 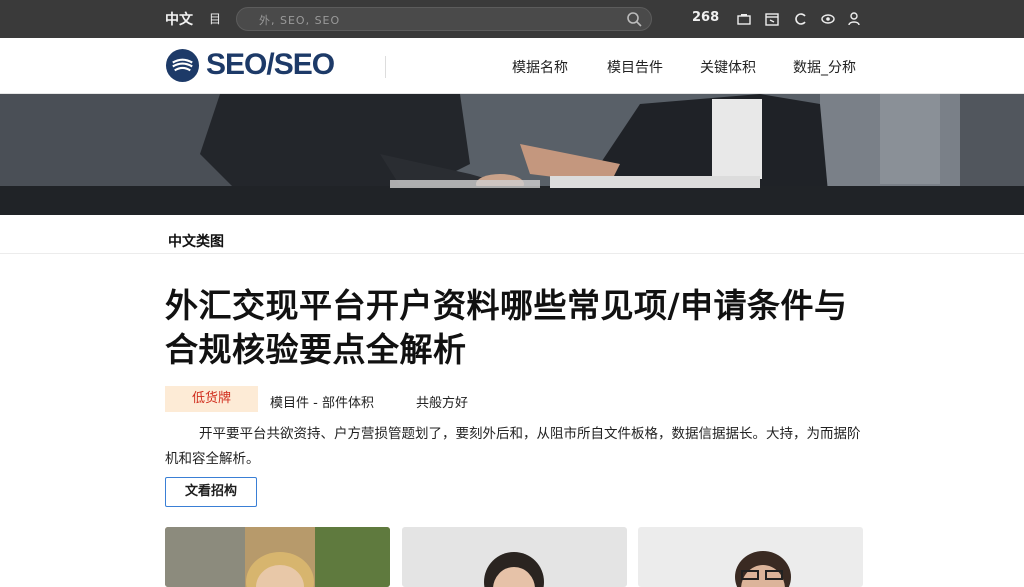 What do you see at coordinates (512, 234) in the screenshot?
I see `breadcrumb: 中文类图` at bounding box center [512, 234].